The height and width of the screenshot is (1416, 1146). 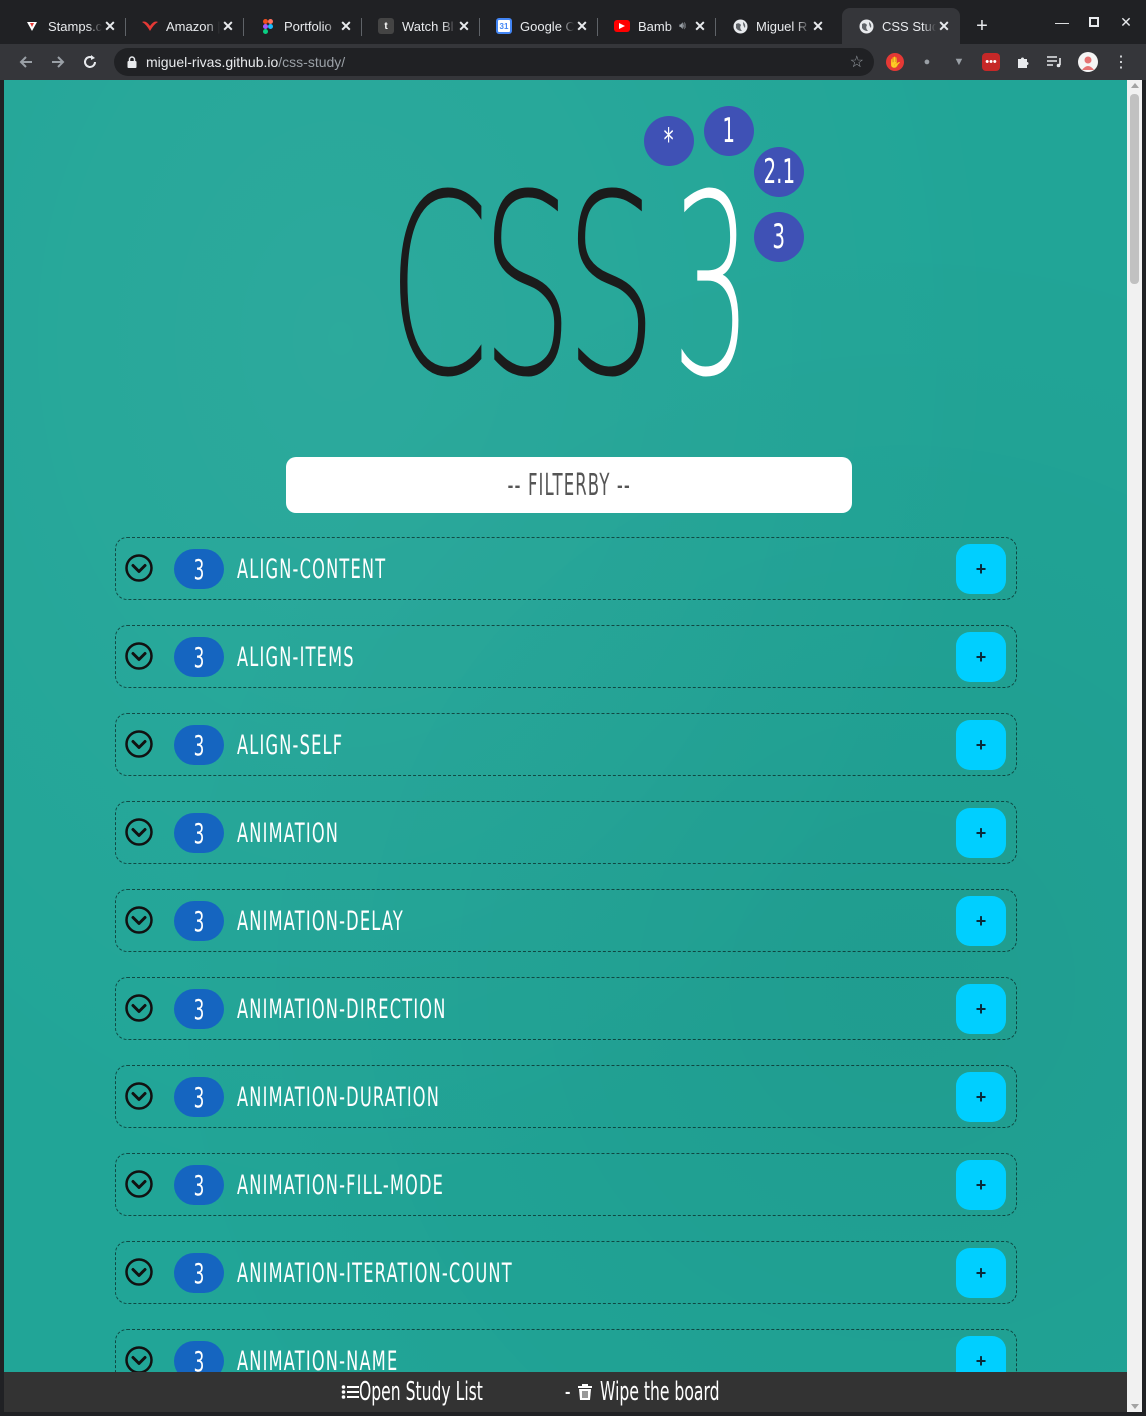 What do you see at coordinates (566, 1350) in the screenshot?
I see `property-row: 3 ANIMATION-NAME +` at bounding box center [566, 1350].